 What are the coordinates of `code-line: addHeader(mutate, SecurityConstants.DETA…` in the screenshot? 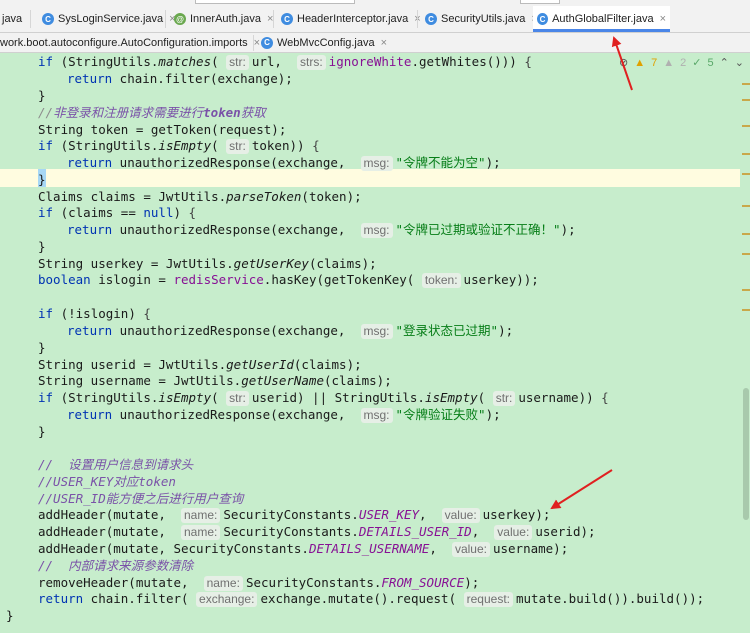 It's located at (303, 549).